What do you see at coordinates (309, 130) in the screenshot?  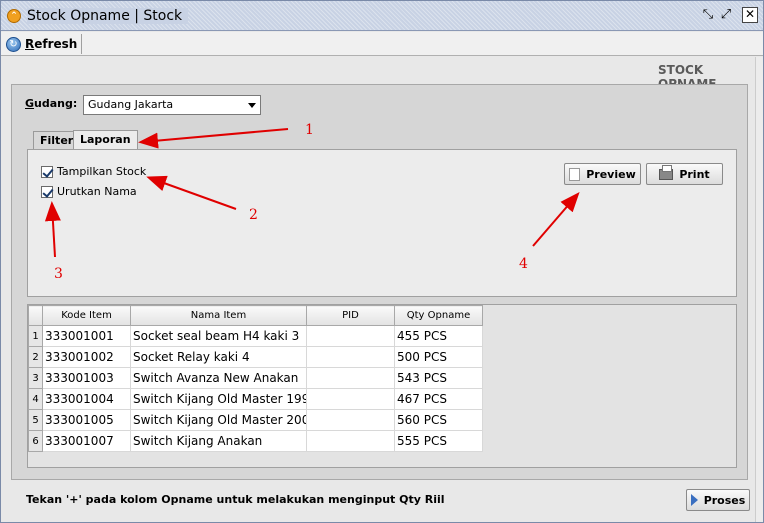 I see `annotation-label-1: 1` at bounding box center [309, 130].